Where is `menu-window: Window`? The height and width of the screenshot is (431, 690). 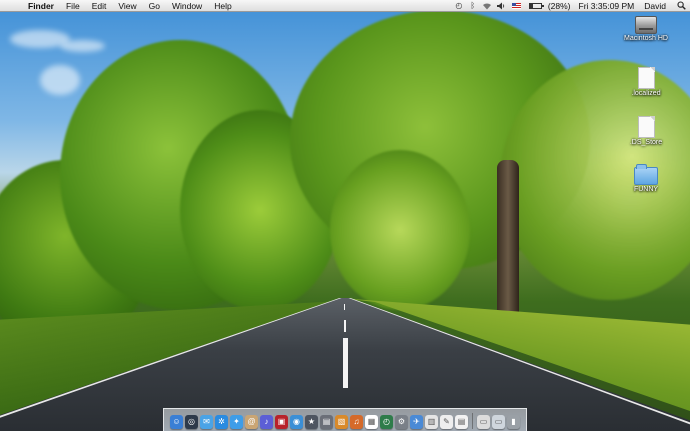
menu-window: Window is located at coordinates (187, 6).